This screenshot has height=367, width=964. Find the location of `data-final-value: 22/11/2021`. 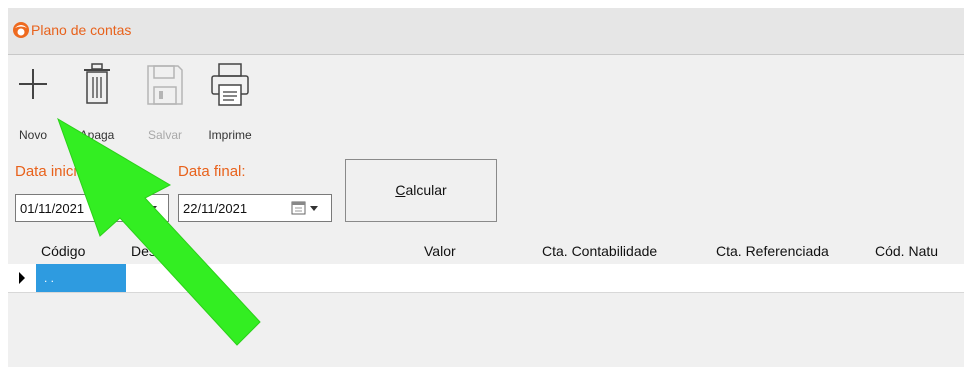

data-final-value: 22/11/2021 is located at coordinates (215, 208).